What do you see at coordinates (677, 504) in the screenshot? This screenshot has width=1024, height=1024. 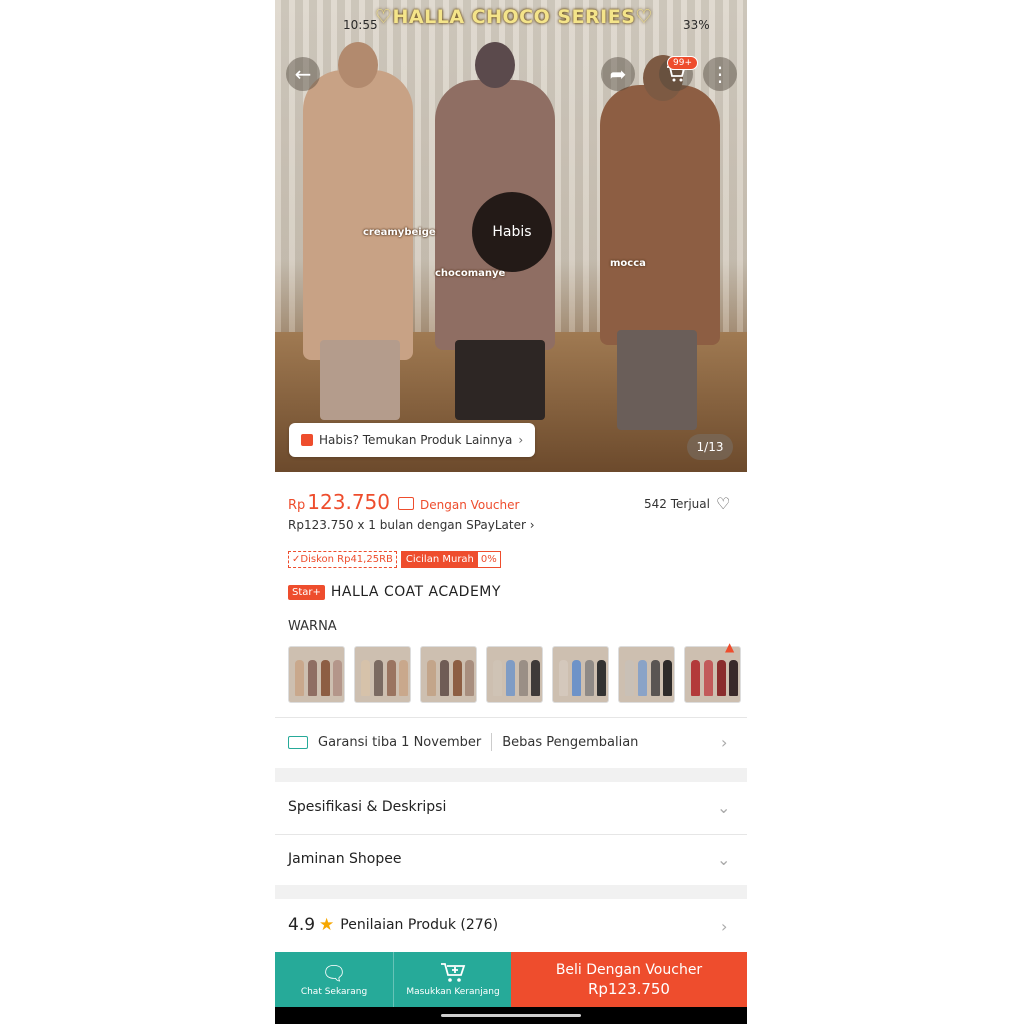 I see `sold-count: 542 Terjual` at bounding box center [677, 504].